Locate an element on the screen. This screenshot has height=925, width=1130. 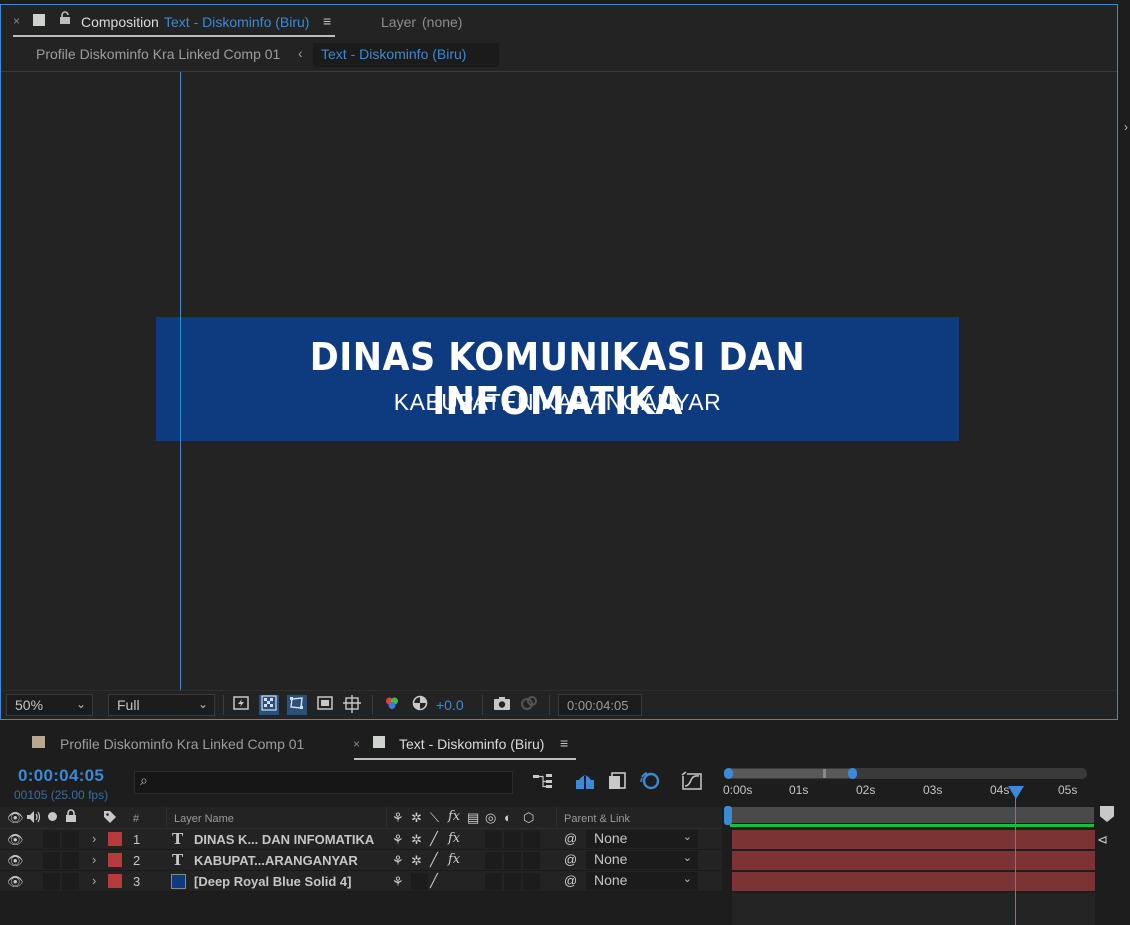
composition-tab-comp-name: Text - Diskominfo (Biru) is located at coordinates (236, 22).